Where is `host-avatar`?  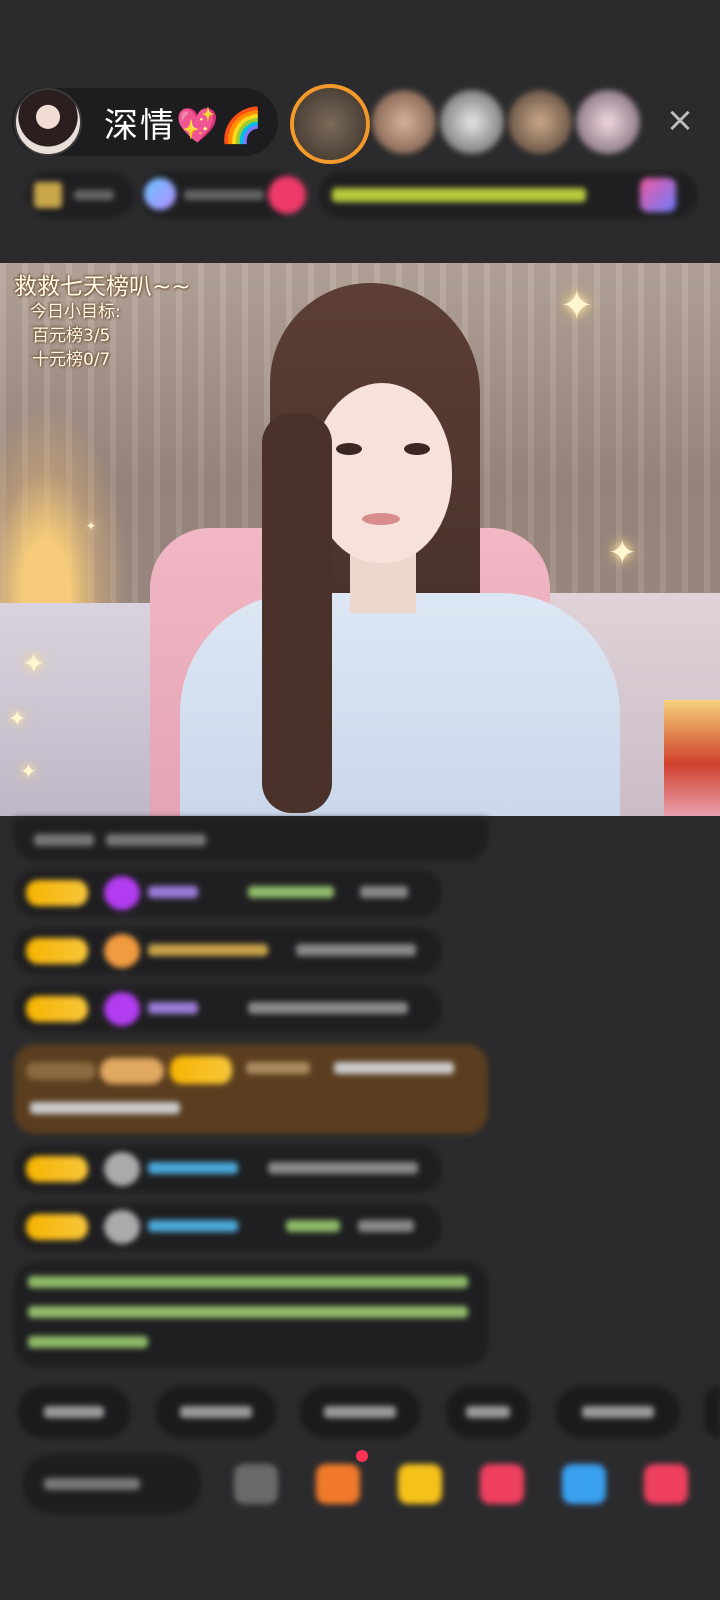
host-avatar is located at coordinates (48, 122).